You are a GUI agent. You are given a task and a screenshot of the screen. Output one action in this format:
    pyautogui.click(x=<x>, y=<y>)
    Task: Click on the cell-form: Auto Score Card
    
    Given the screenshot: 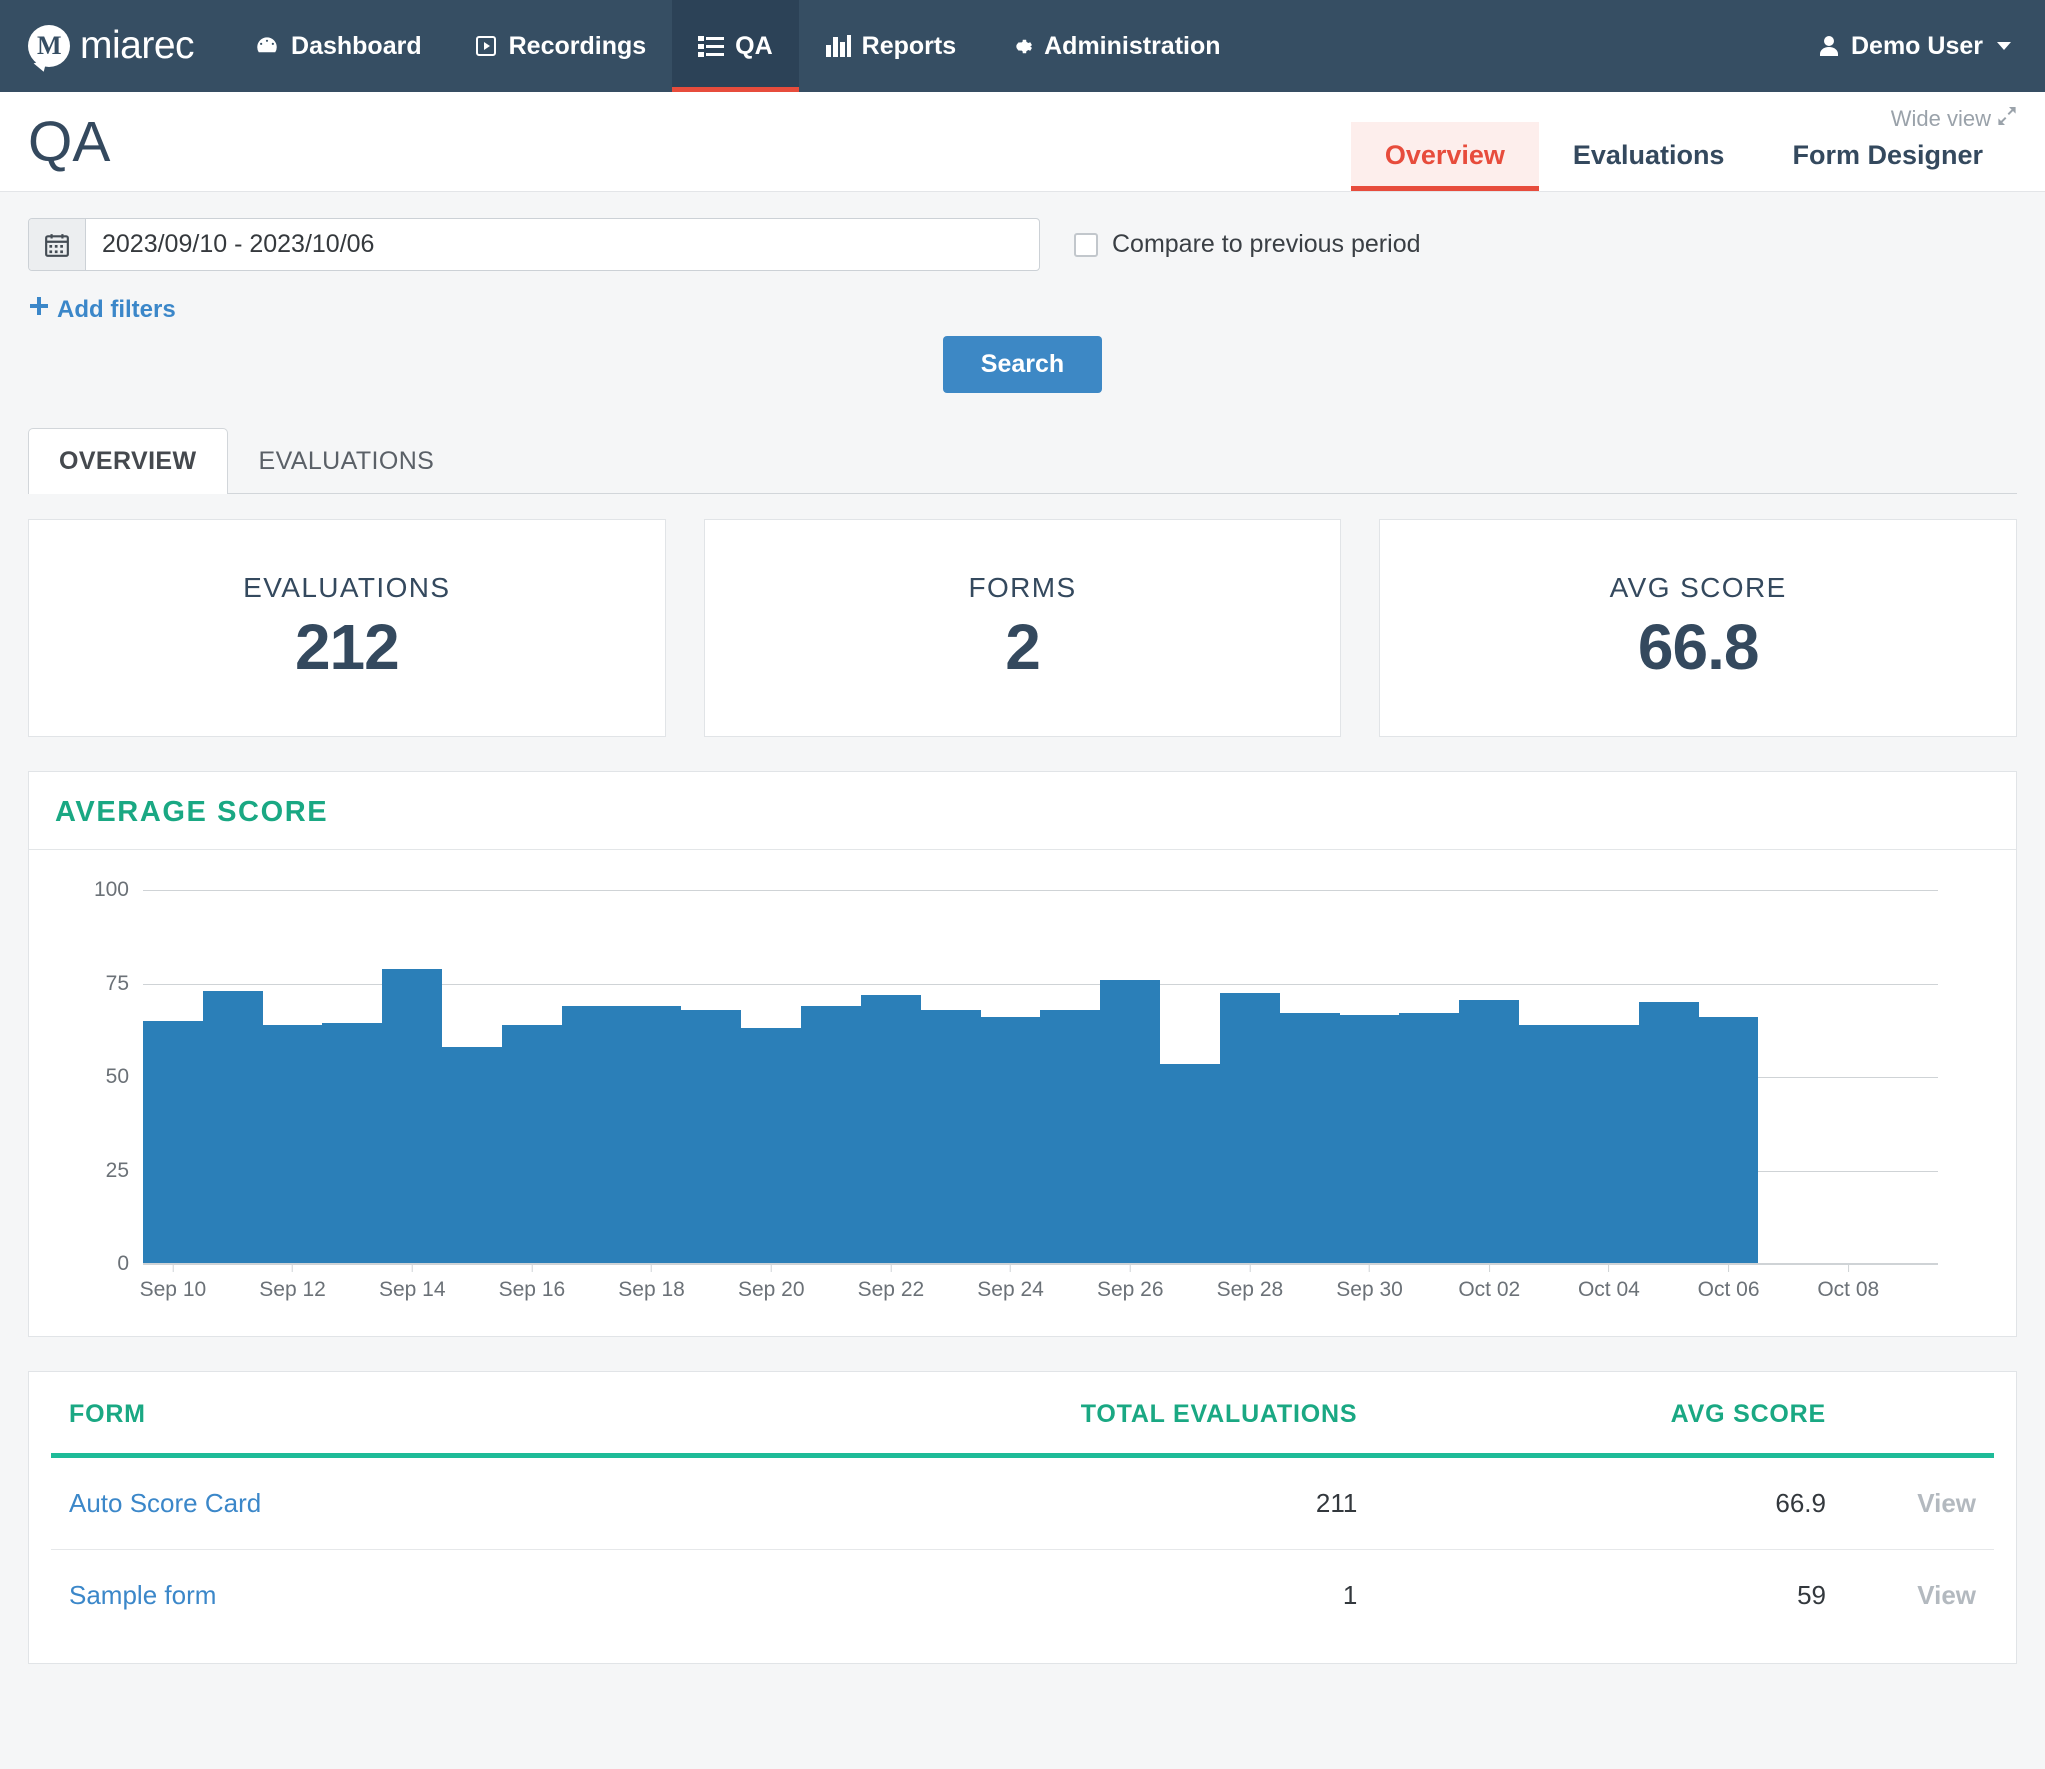 What is the action you would take?
    pyautogui.click(x=330, y=1502)
    